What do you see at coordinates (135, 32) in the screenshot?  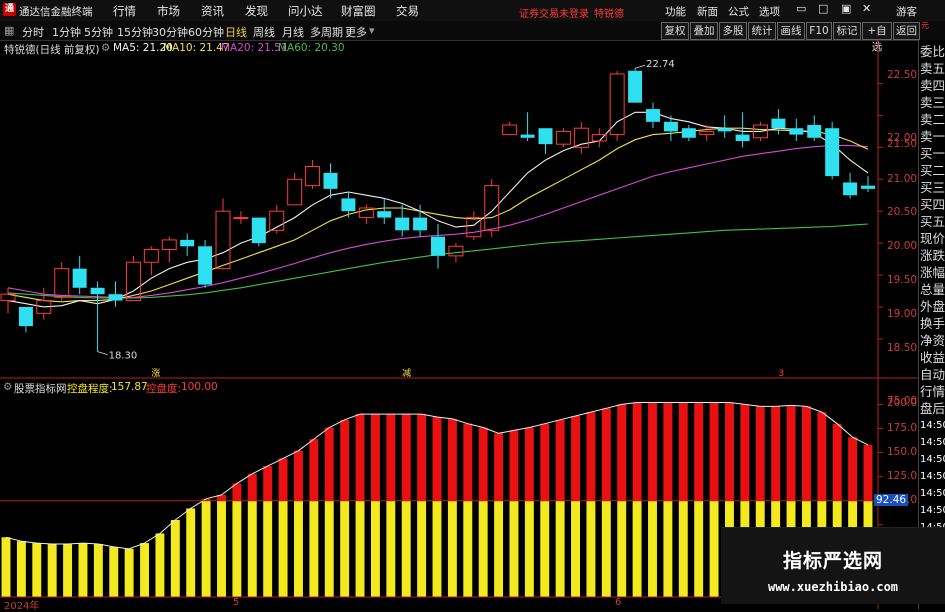 I see `period-15min: 15分钟` at bounding box center [135, 32].